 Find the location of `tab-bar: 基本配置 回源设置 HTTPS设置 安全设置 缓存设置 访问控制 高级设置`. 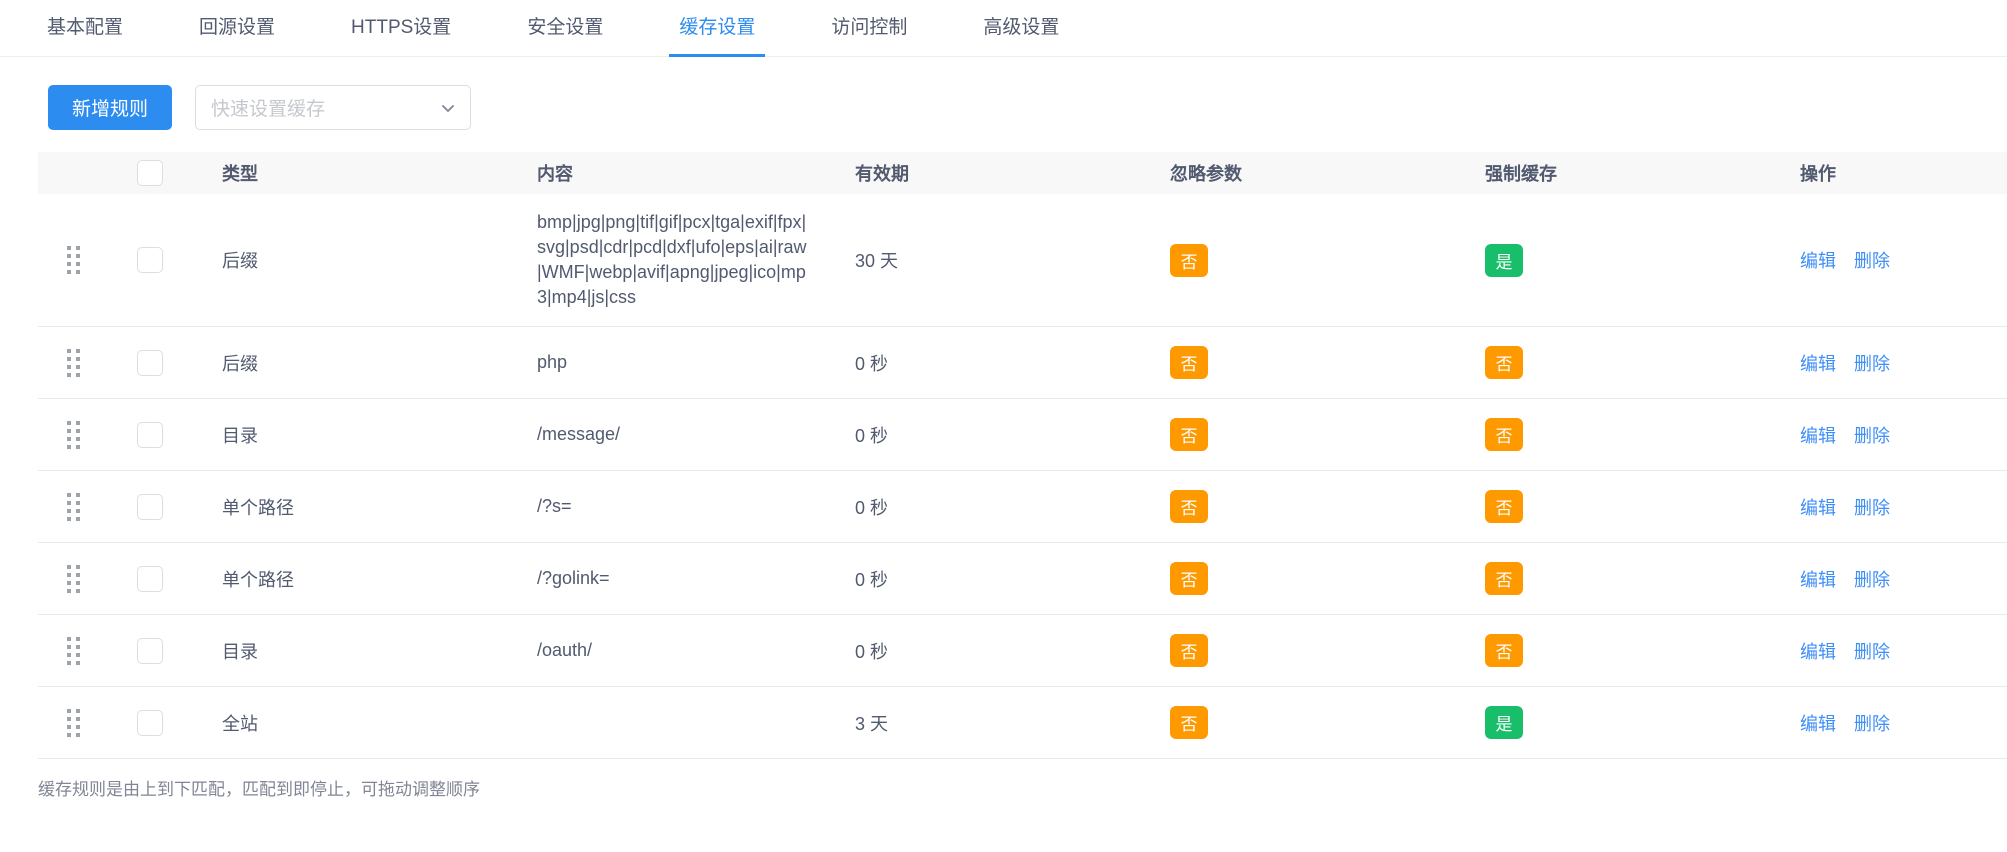

tab-bar: 基本配置 回源设置 HTTPS设置 安全设置 缓存设置 访问控制 高级设置 is located at coordinates (1003, 28).